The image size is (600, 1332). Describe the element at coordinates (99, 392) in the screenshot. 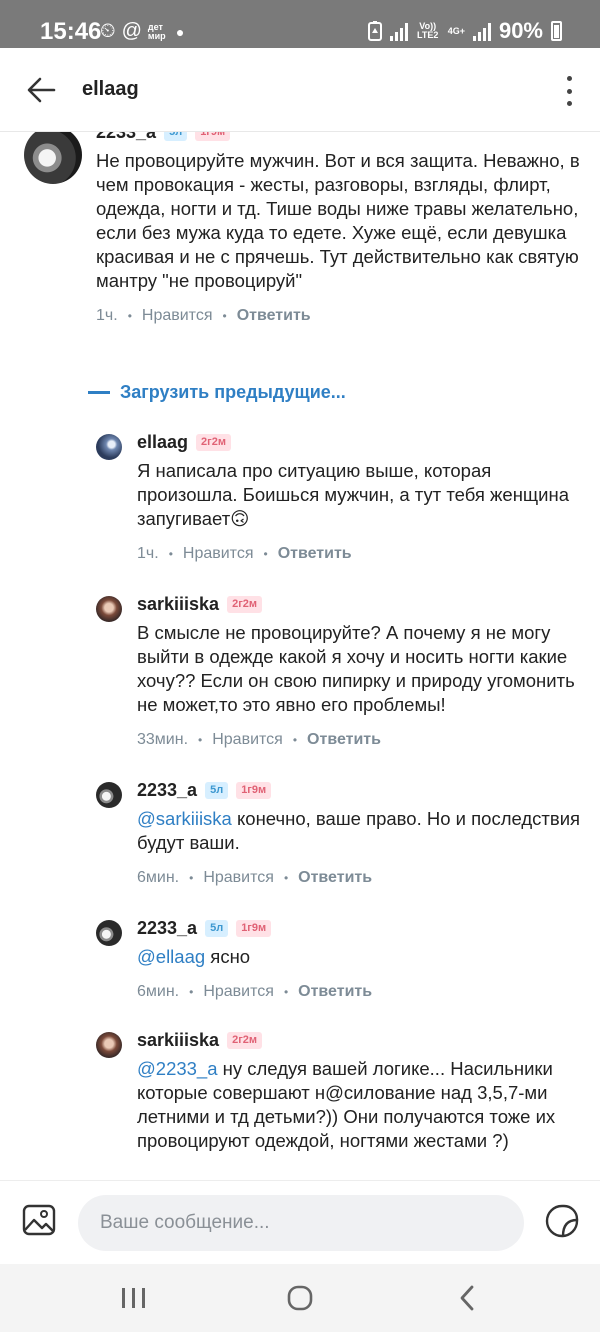

I see `dash-icon` at that location.